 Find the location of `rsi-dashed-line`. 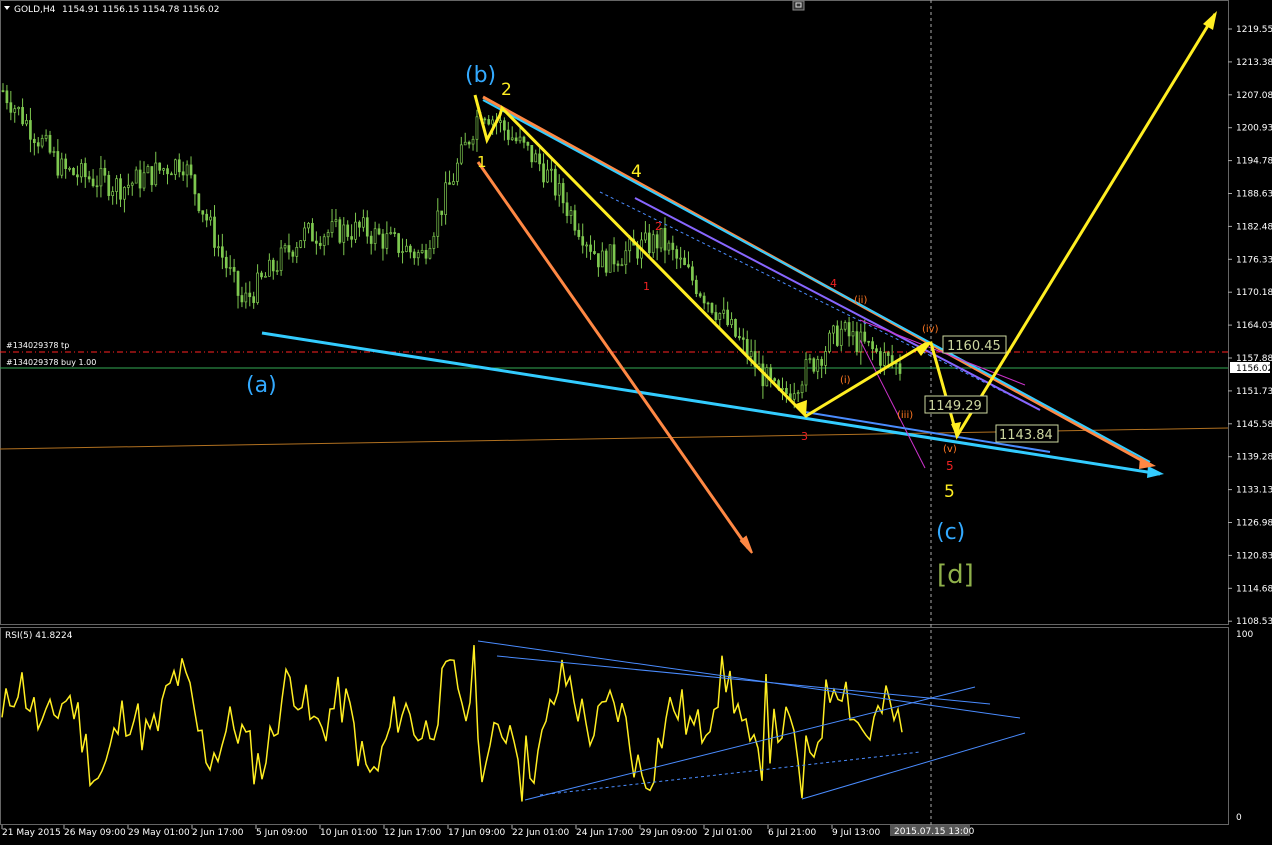

rsi-dashed-line is located at coordinates (730, 773).